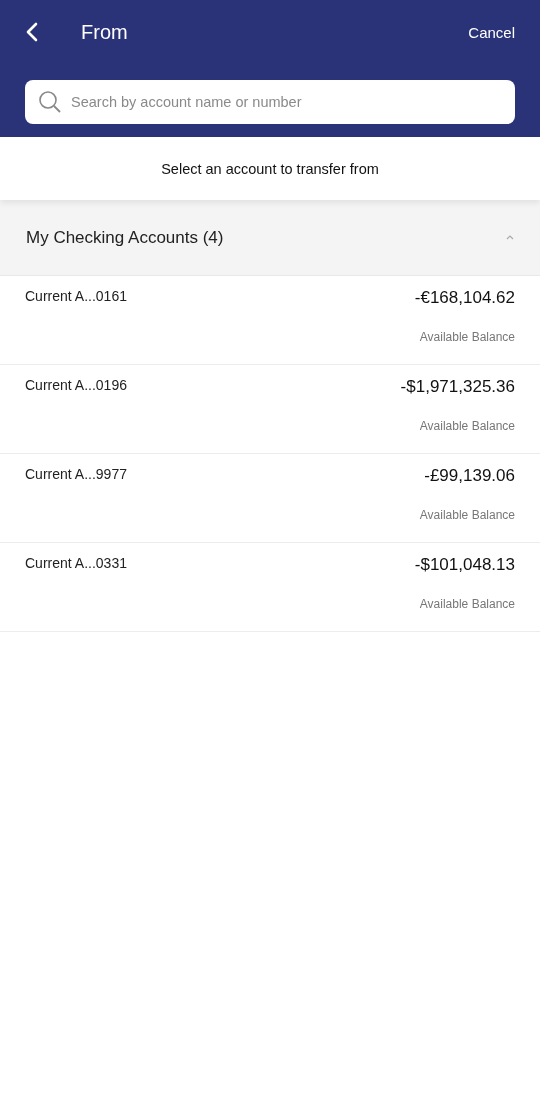  Describe the element at coordinates (50, 102) in the screenshot. I see `search-icon` at that location.